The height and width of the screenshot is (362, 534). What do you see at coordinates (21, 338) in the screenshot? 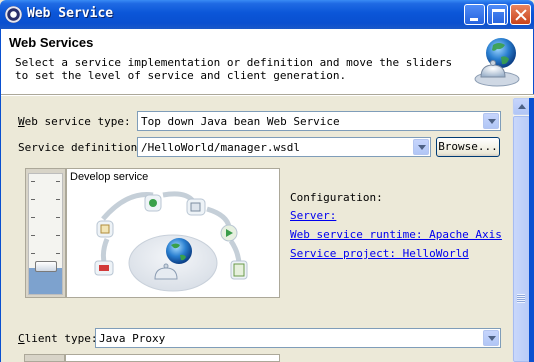
I see `client-type-mnemonic: C` at bounding box center [21, 338].